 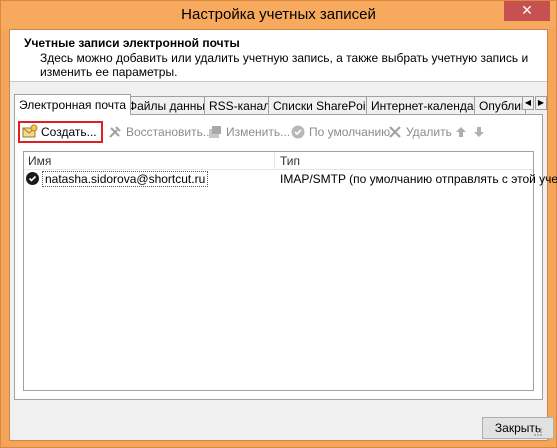 What do you see at coordinates (541, 103) in the screenshot?
I see `tab-scroll-right-button: ▶` at bounding box center [541, 103].